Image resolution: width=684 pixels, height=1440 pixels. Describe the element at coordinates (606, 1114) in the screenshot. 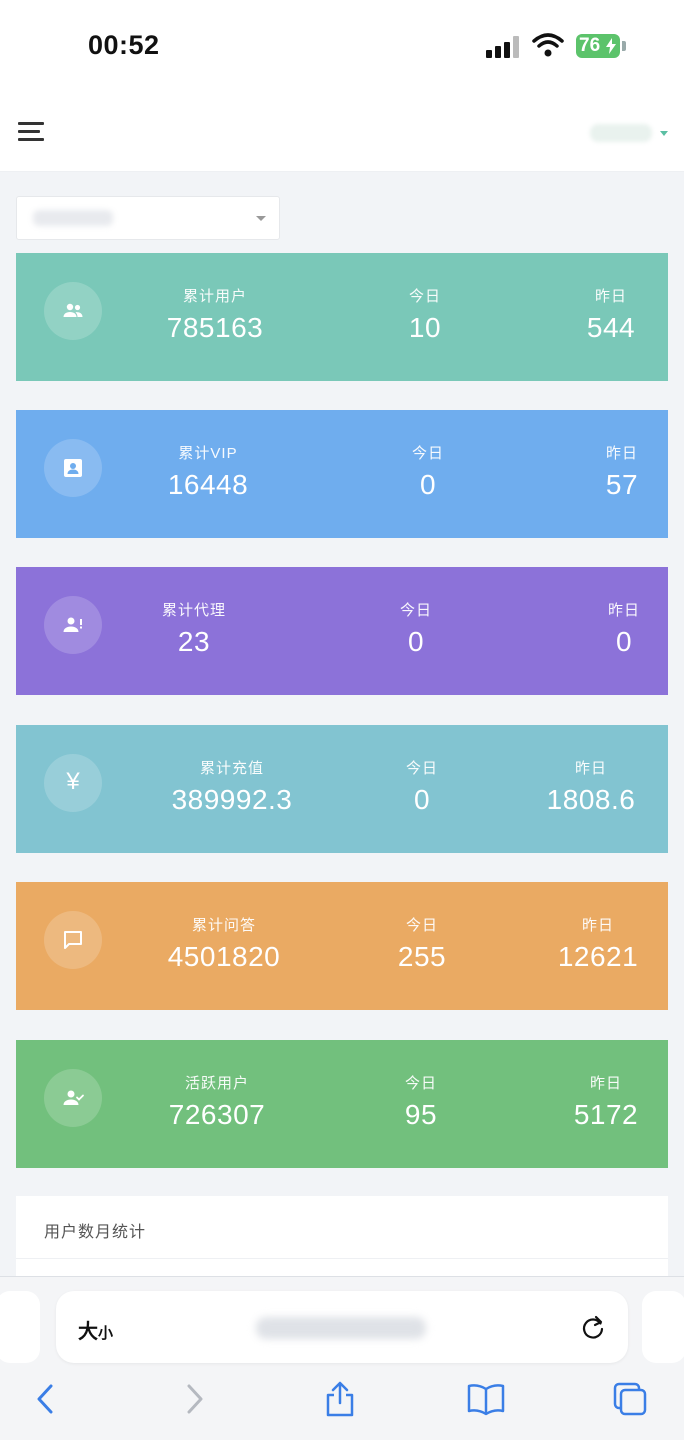

I see `yesterday-value: 5172` at that location.